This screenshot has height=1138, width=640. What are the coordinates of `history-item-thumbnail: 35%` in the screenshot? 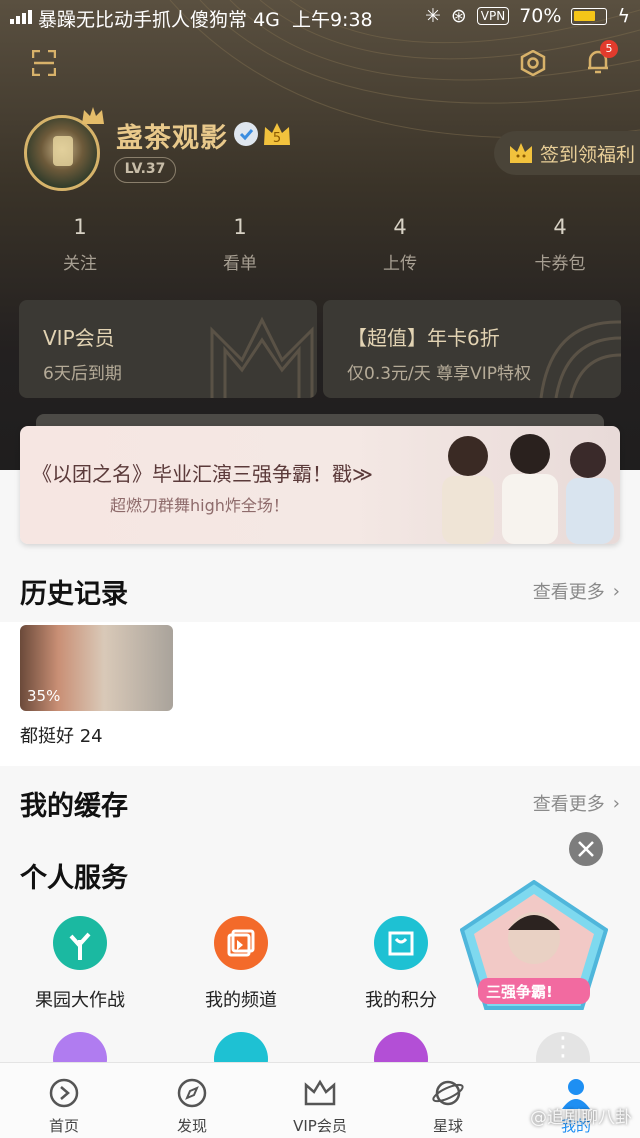 It's located at (96, 668).